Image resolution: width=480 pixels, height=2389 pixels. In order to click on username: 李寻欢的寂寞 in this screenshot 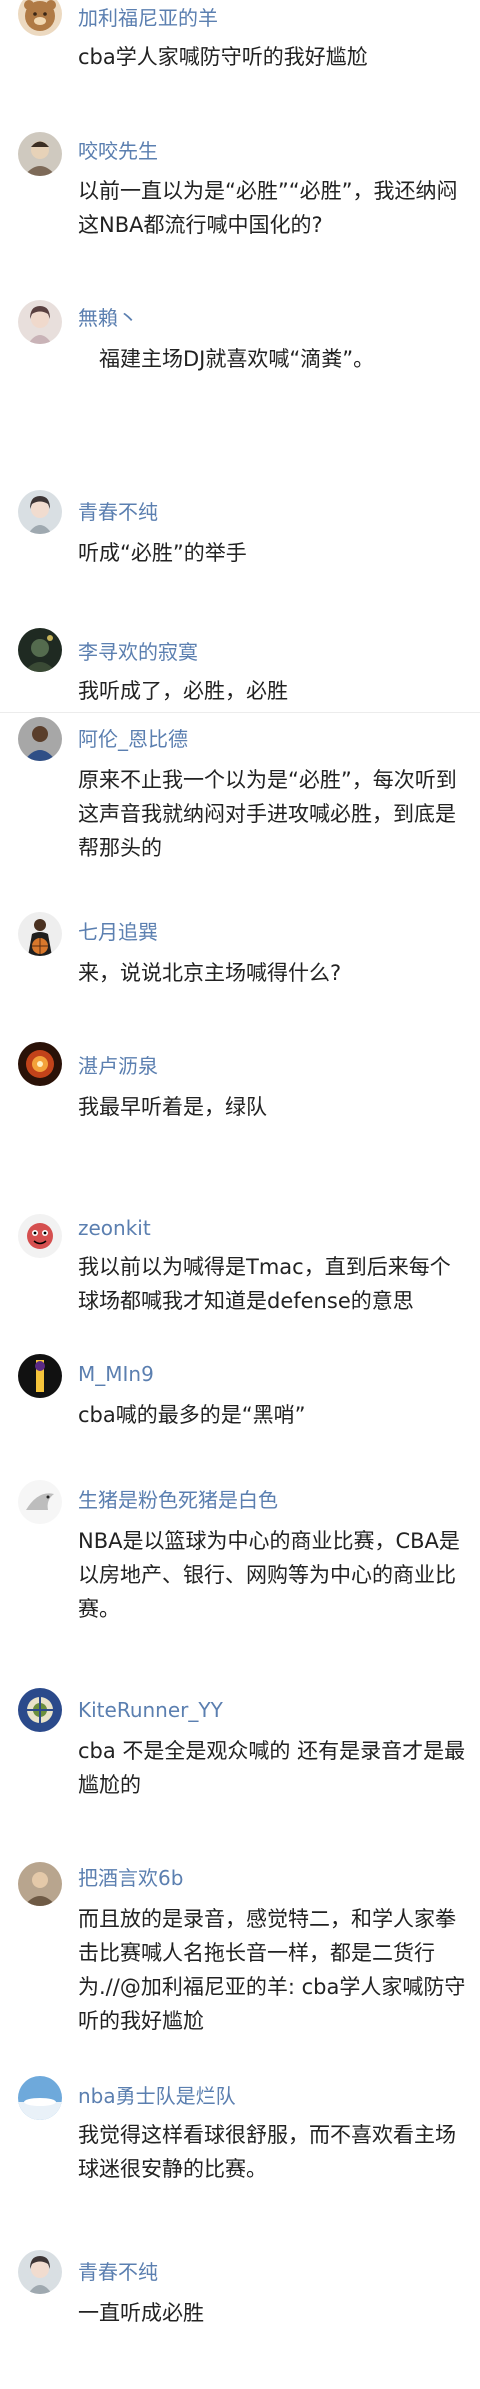, I will do `click(138, 652)`.